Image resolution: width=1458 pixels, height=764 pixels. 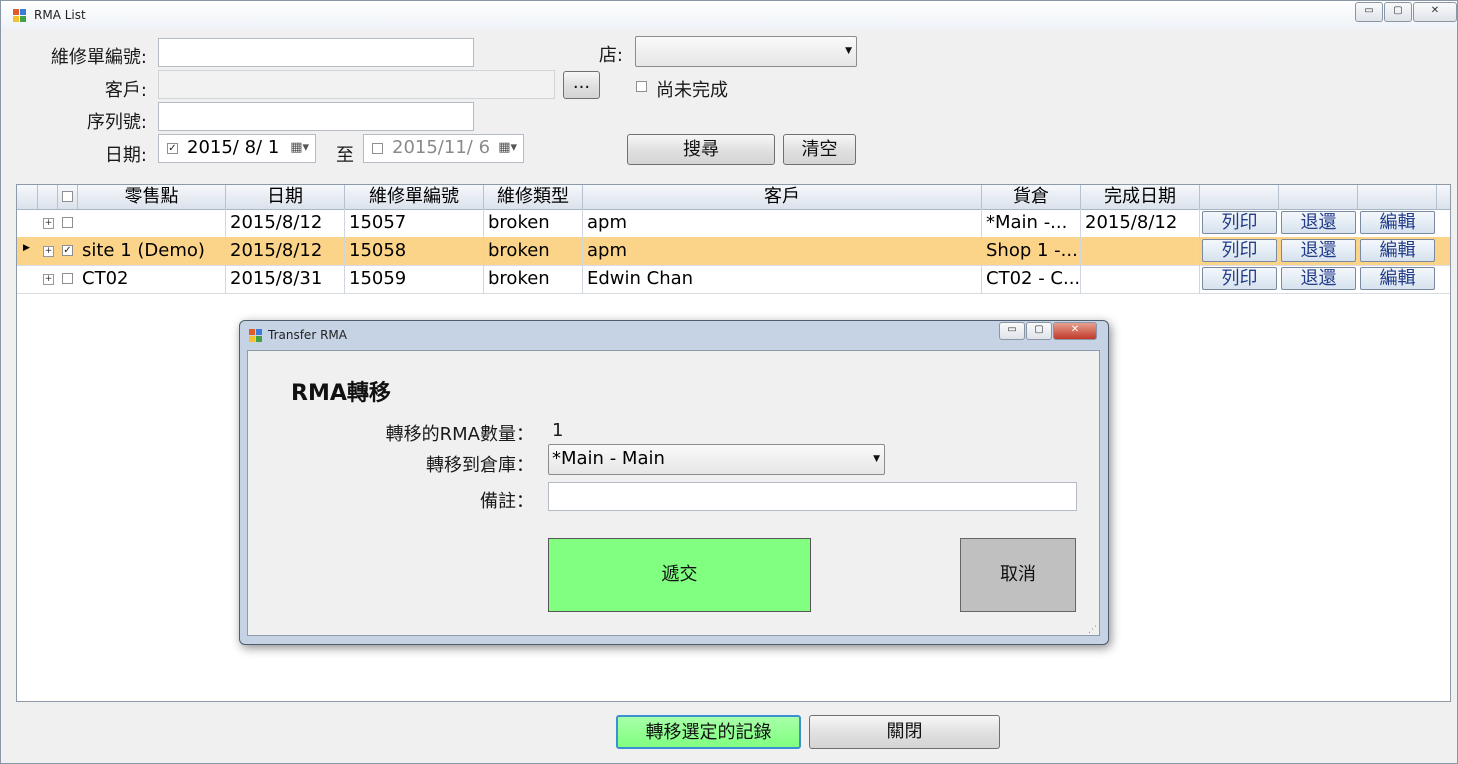 I want to click on header-warehouse: 貨倉, so click(x=1031, y=197).